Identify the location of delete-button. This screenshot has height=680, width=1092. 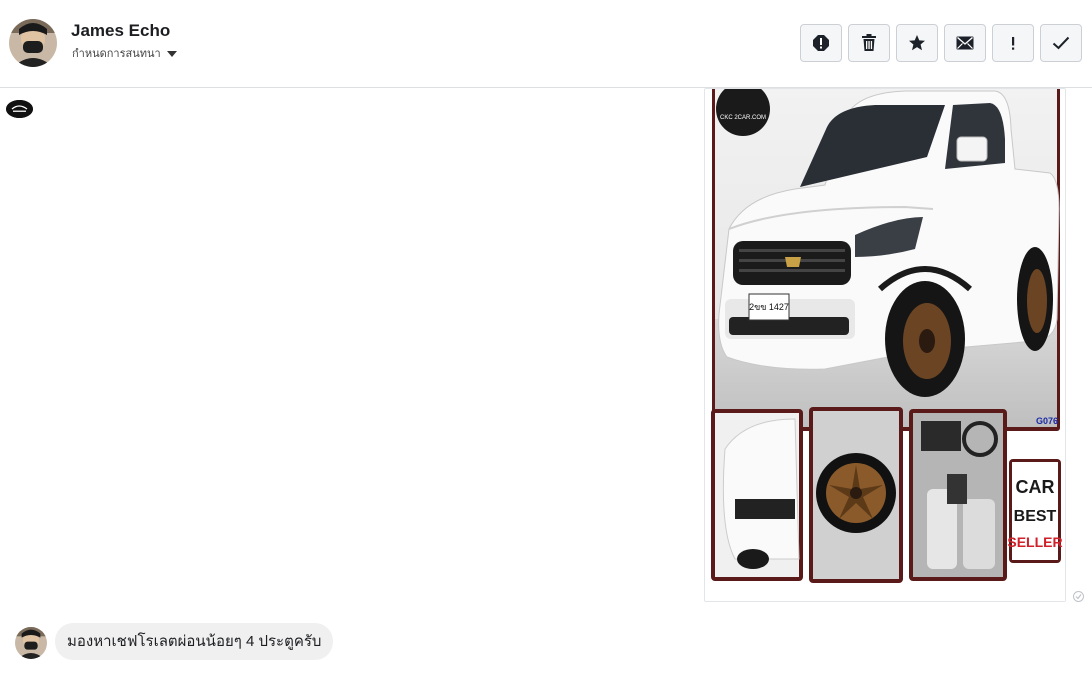
(869, 43).